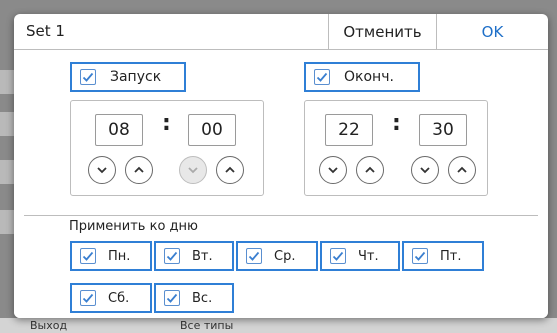  I want to click on day-checkbox-tue: Вт., so click(194, 256).